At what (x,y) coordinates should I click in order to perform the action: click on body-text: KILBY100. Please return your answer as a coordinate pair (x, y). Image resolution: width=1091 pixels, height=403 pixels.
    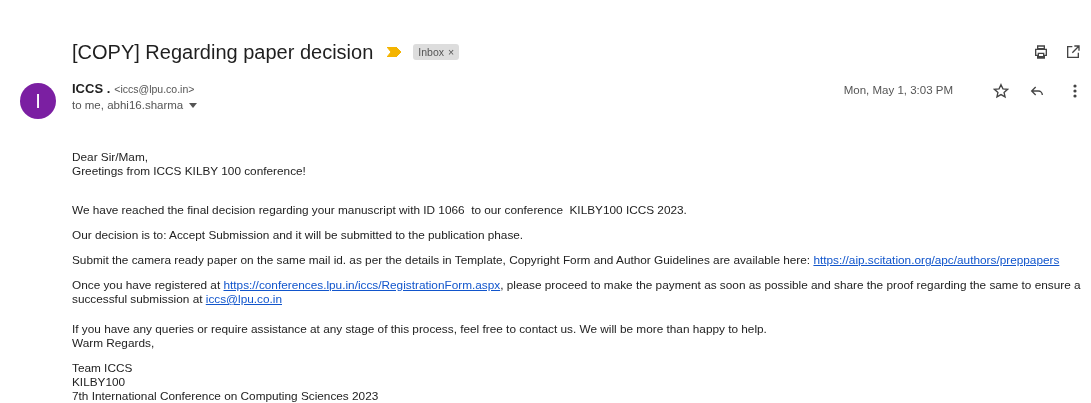
    Looking at the image, I should click on (99, 382).